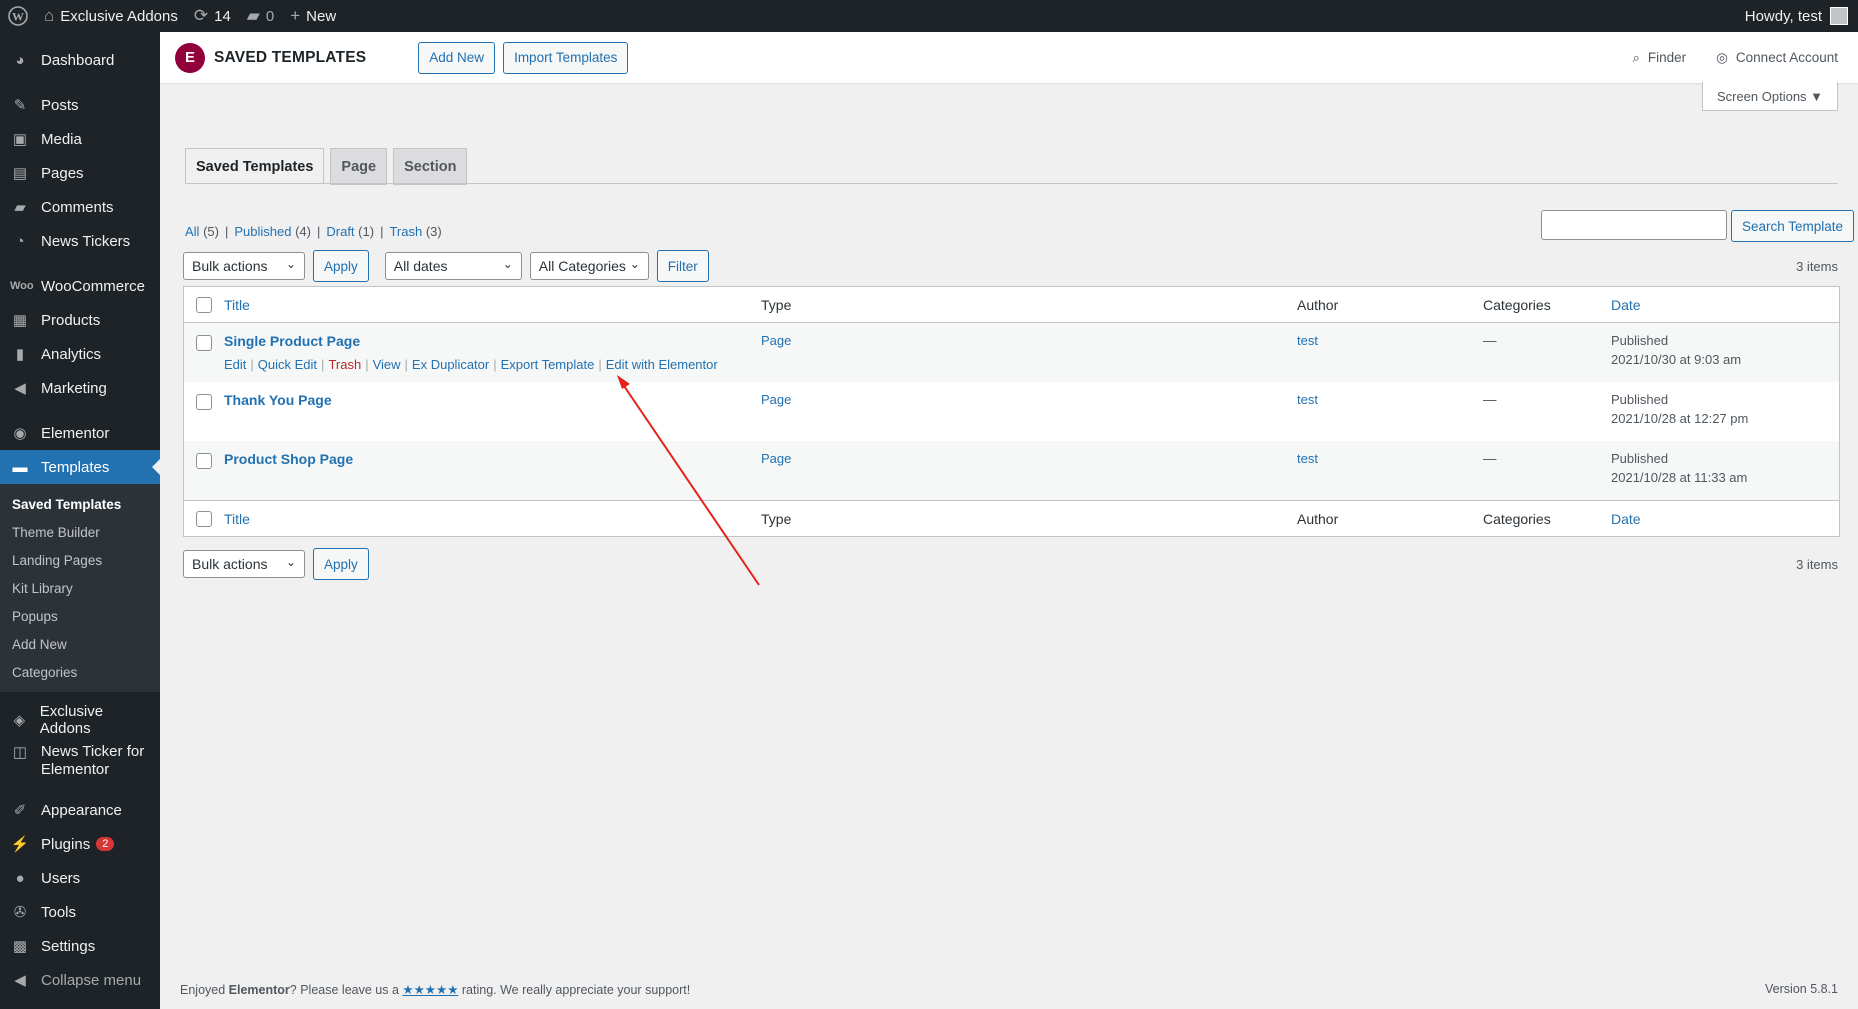  What do you see at coordinates (20, 752) in the screenshot?
I see `ticker-icon: ◫` at bounding box center [20, 752].